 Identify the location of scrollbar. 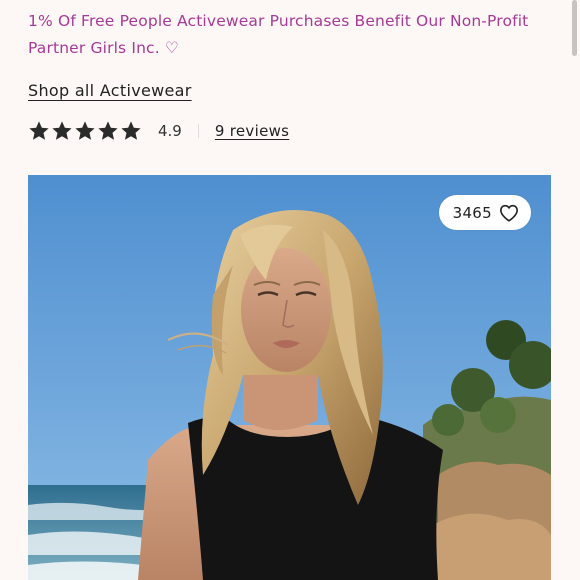
(574, 28).